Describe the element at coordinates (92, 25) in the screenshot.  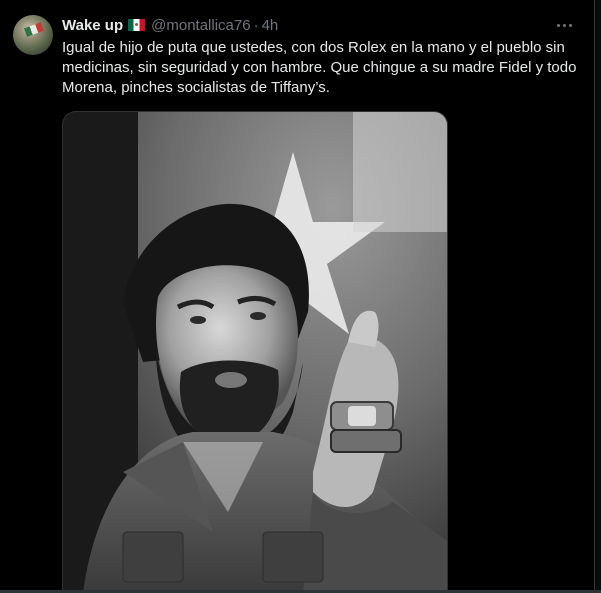
I see `author-name: Wake up` at that location.